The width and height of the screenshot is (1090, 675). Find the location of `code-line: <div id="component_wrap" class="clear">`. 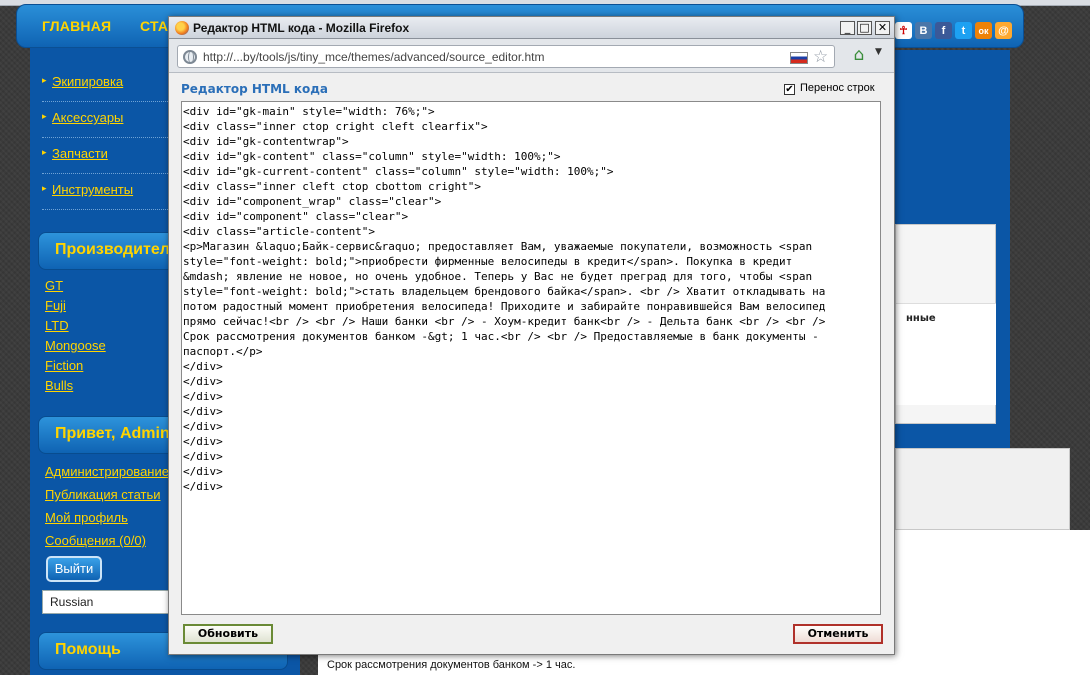

code-line: <div id="component_wrap" class="clear"> is located at coordinates (312, 201).